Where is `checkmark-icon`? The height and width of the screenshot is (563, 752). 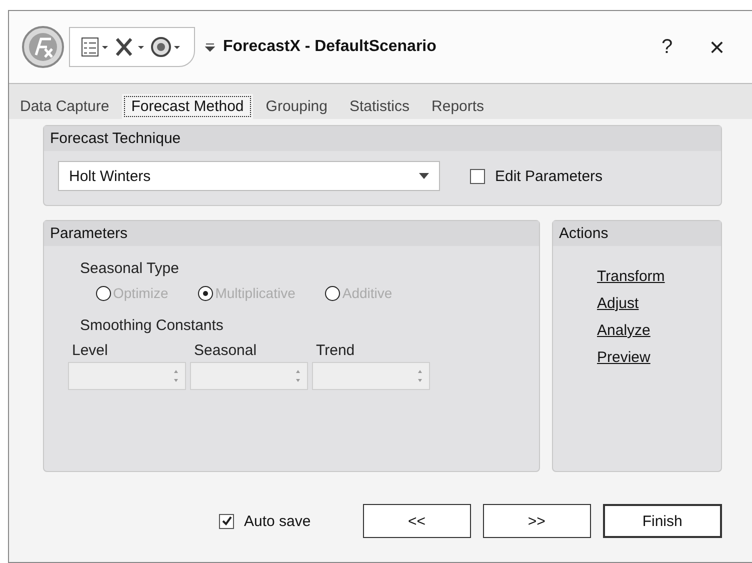
checkmark-icon is located at coordinates (226, 521).